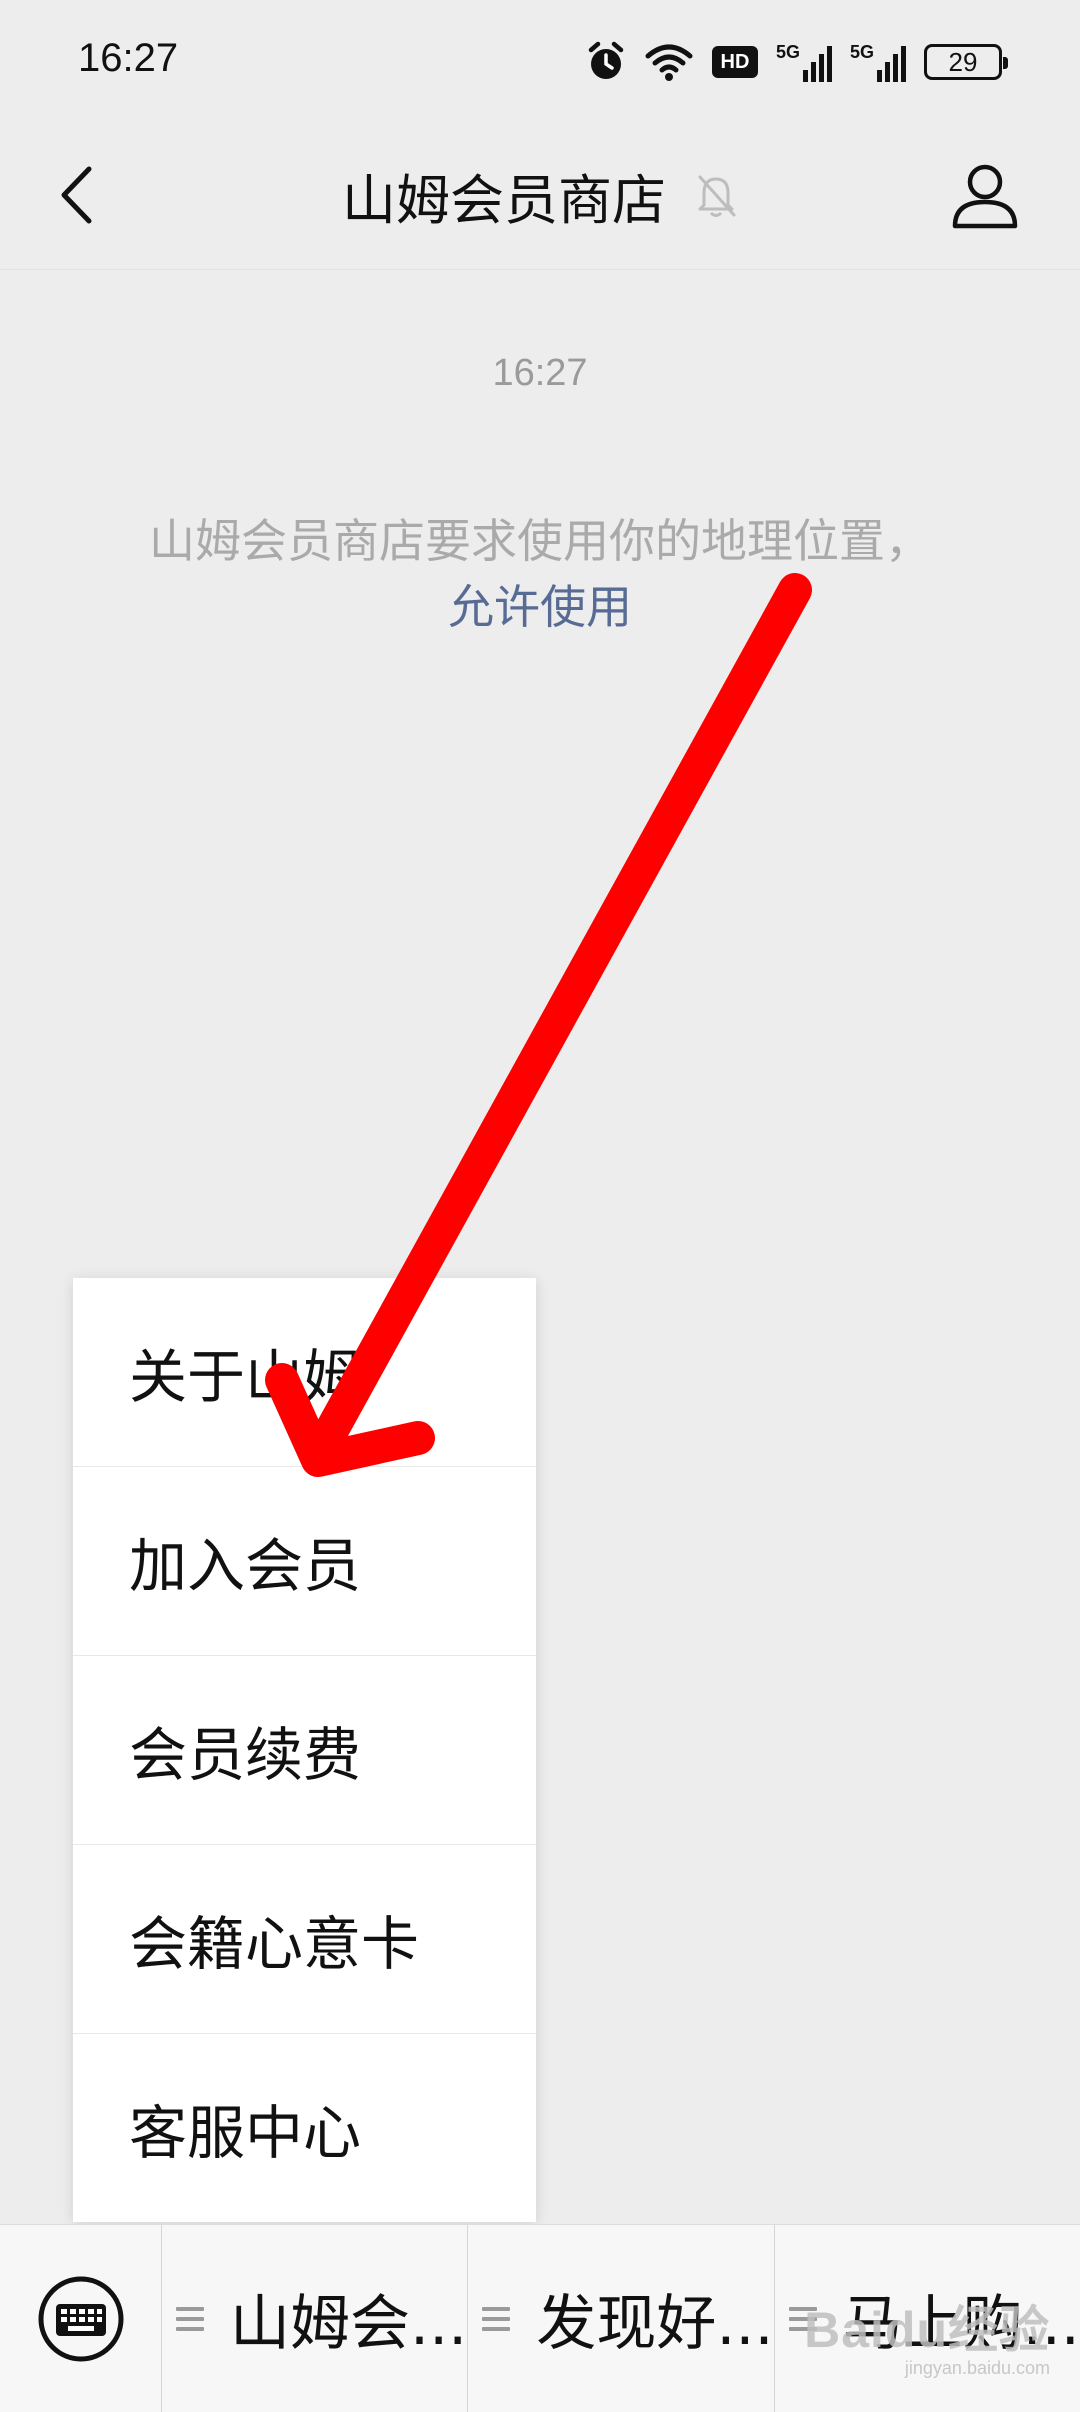 The height and width of the screenshot is (2412, 1080). I want to click on person-icon, so click(985, 196).